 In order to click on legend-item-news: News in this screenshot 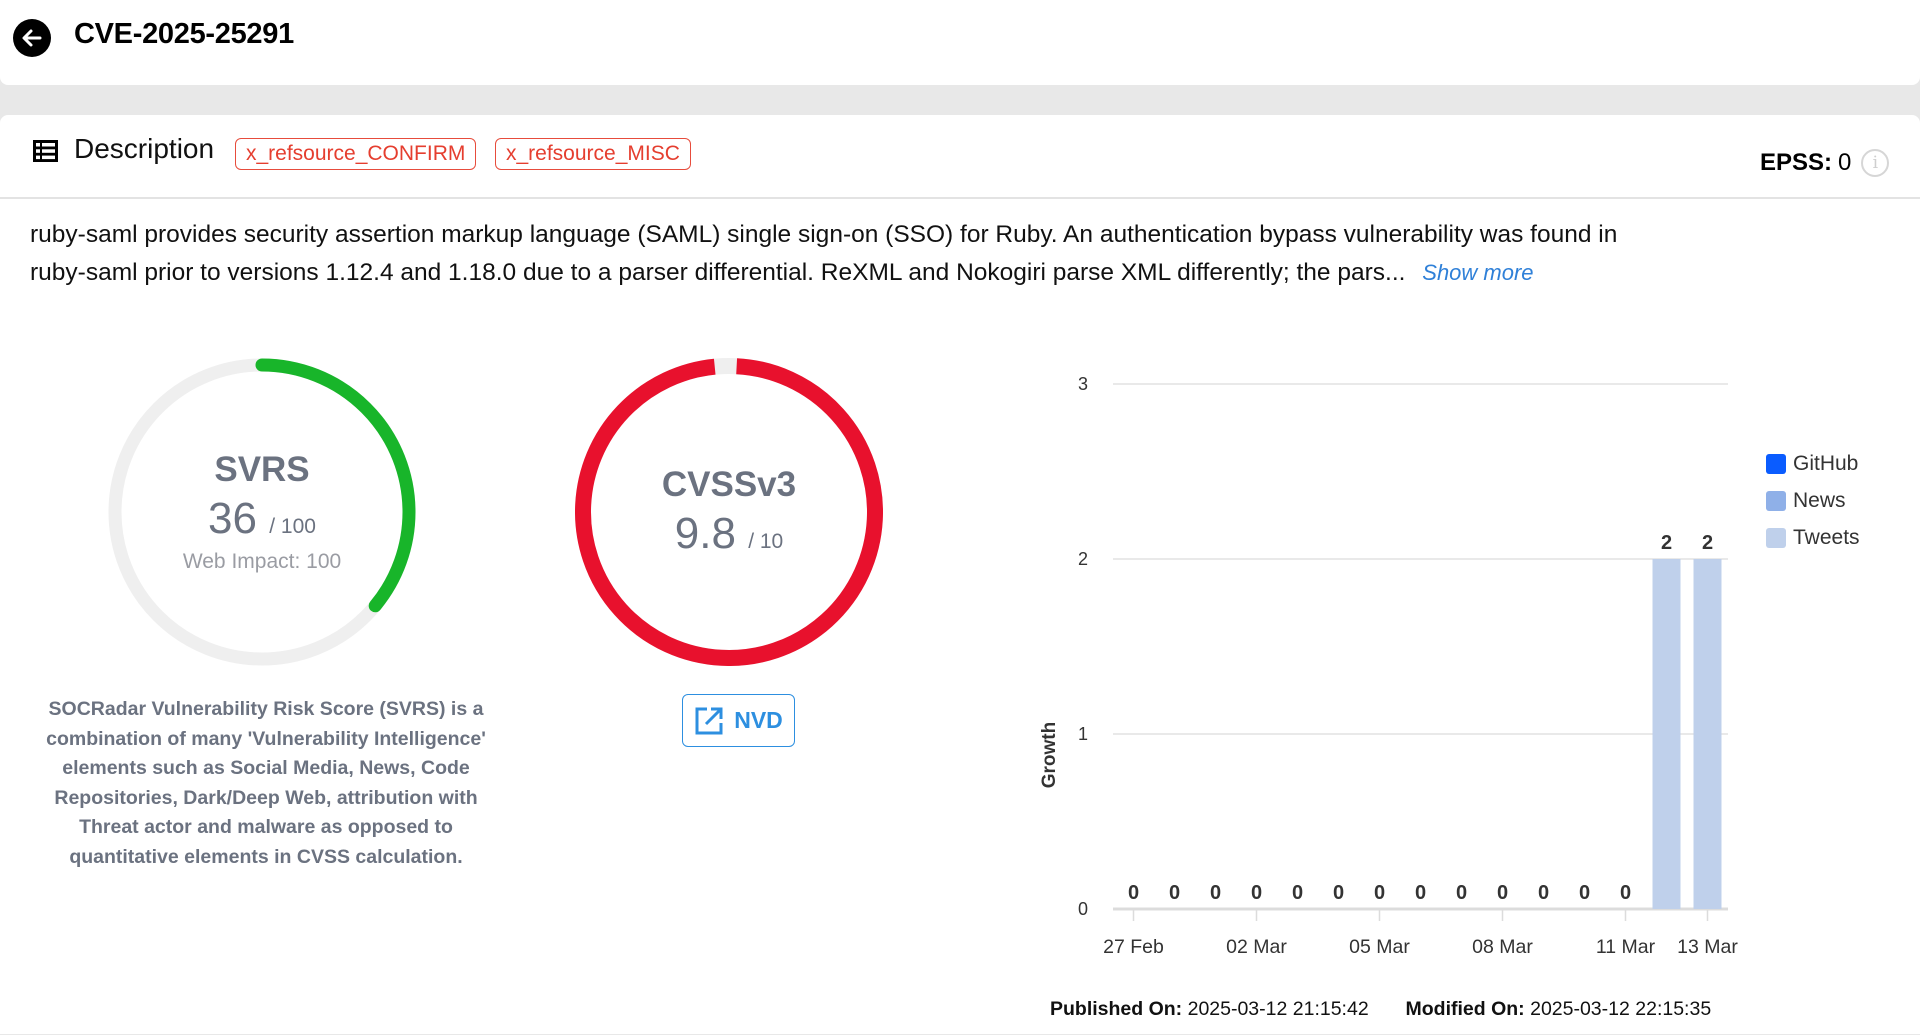, I will do `click(1813, 500)`.